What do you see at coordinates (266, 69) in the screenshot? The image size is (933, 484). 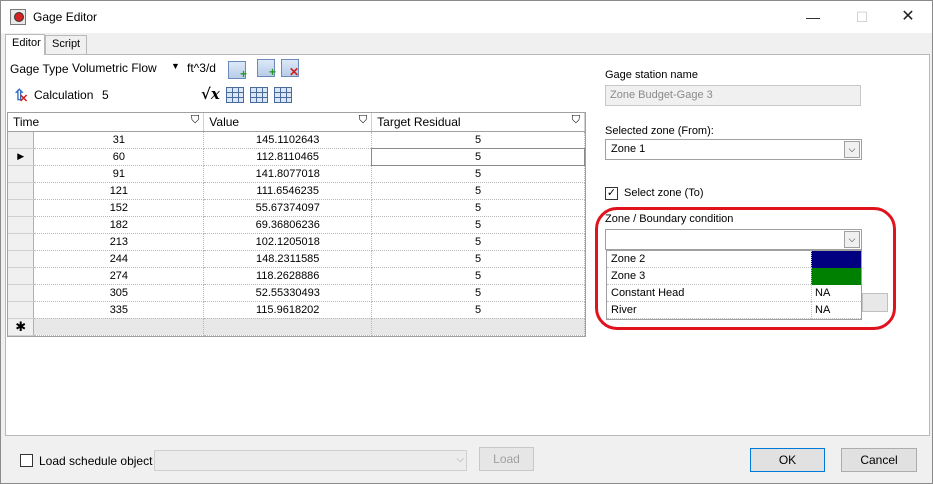 I see `add-row-icon: +` at bounding box center [266, 69].